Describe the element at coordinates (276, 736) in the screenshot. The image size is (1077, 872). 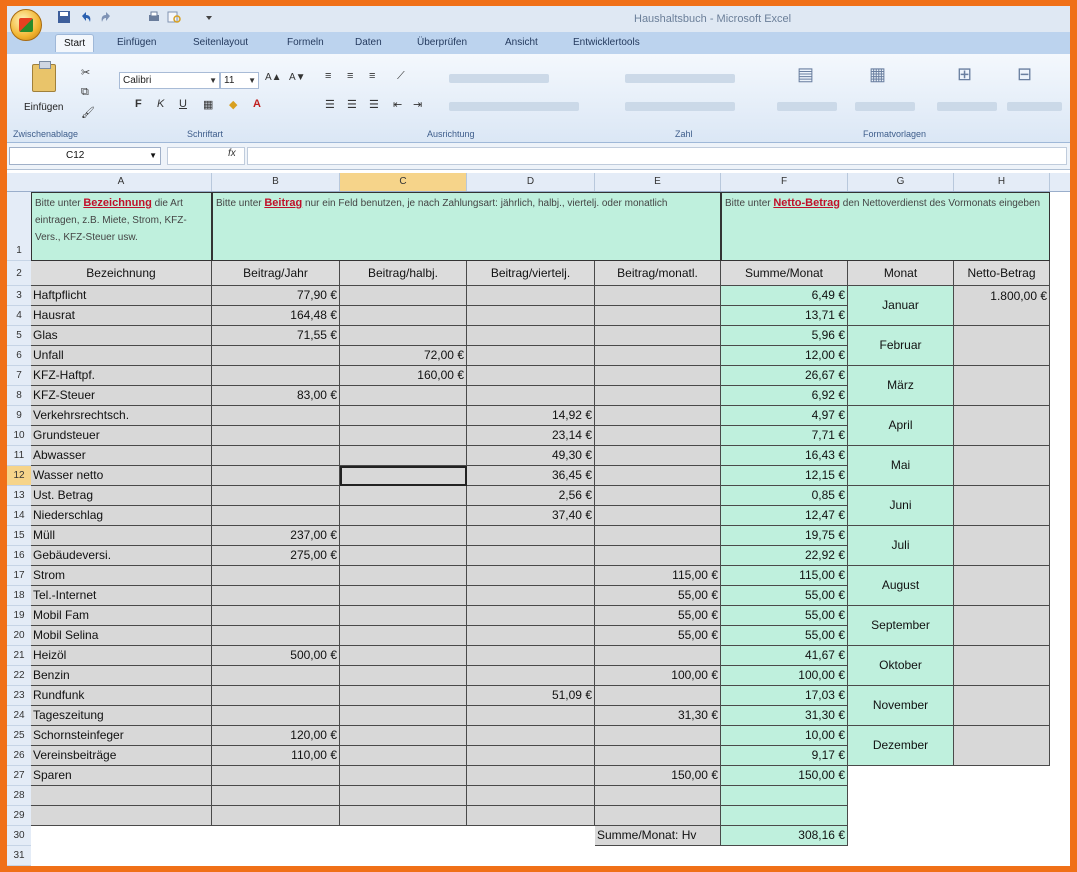
I see `cell-b: 120,00 €` at that location.